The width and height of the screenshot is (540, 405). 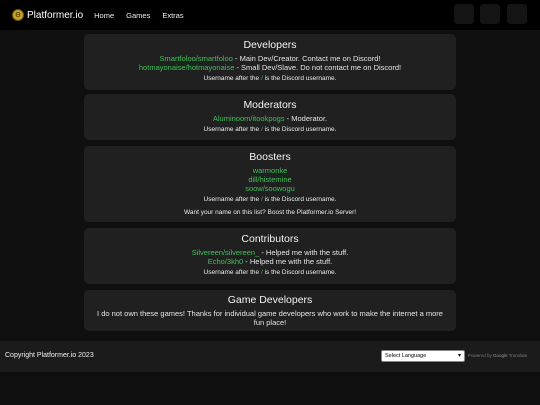 I want to click on contributors-title: Contributors, so click(x=270, y=239).